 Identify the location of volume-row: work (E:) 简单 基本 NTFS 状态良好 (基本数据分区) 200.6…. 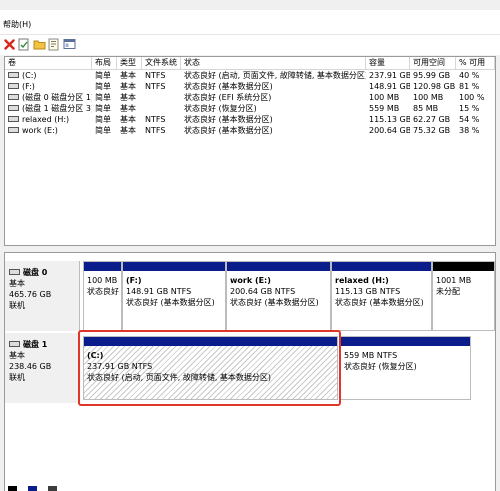
(250, 130).